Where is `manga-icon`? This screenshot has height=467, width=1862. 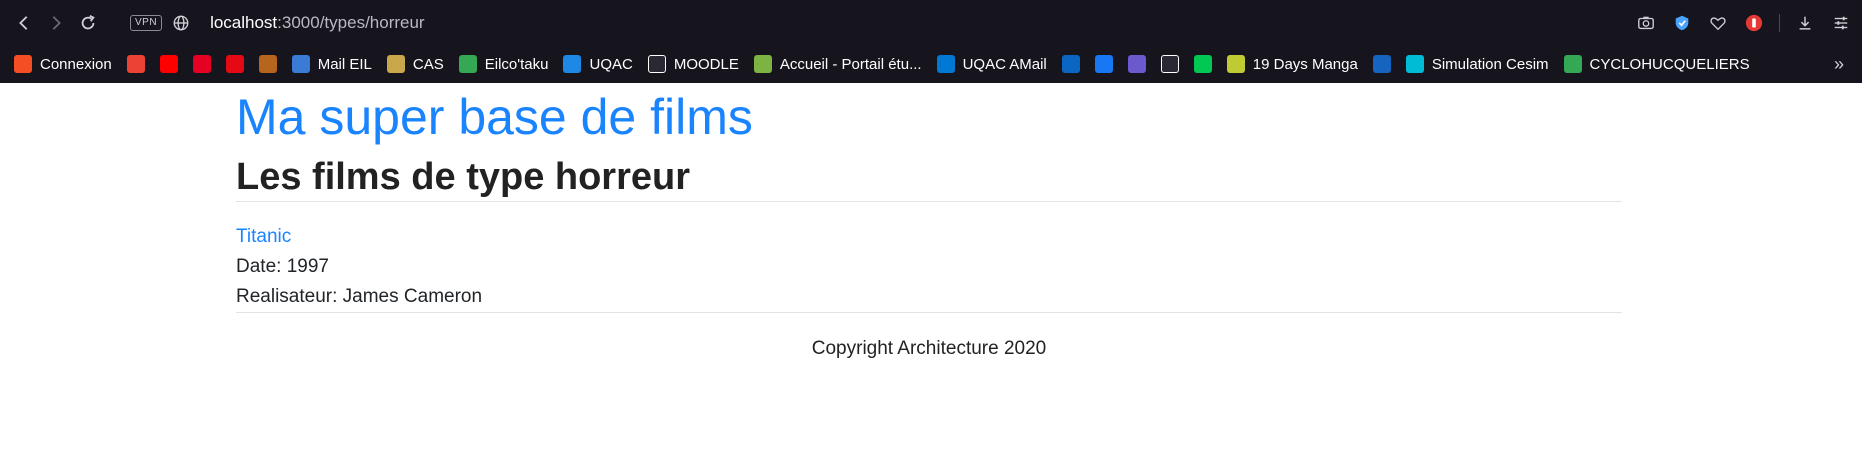 manga-icon is located at coordinates (1235, 64).